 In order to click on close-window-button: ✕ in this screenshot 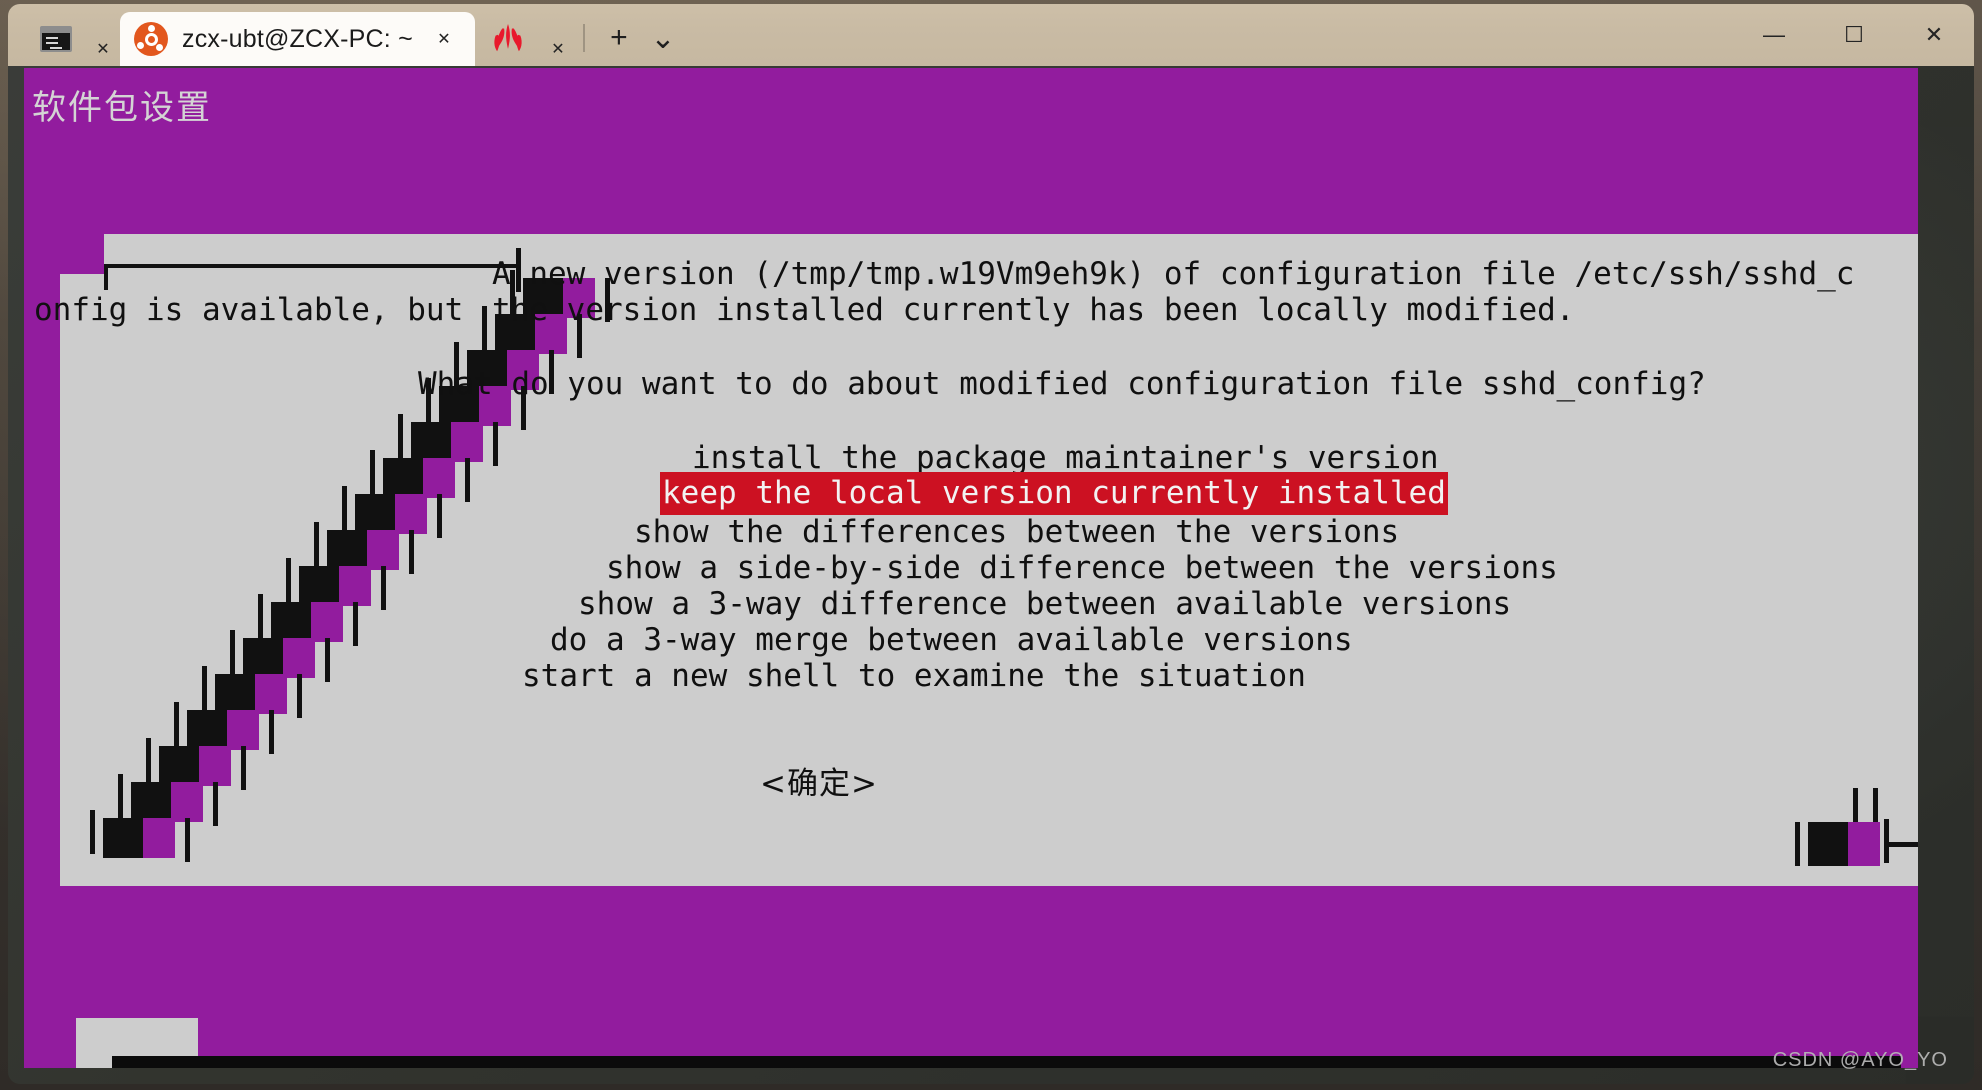, I will do `click(1934, 35)`.